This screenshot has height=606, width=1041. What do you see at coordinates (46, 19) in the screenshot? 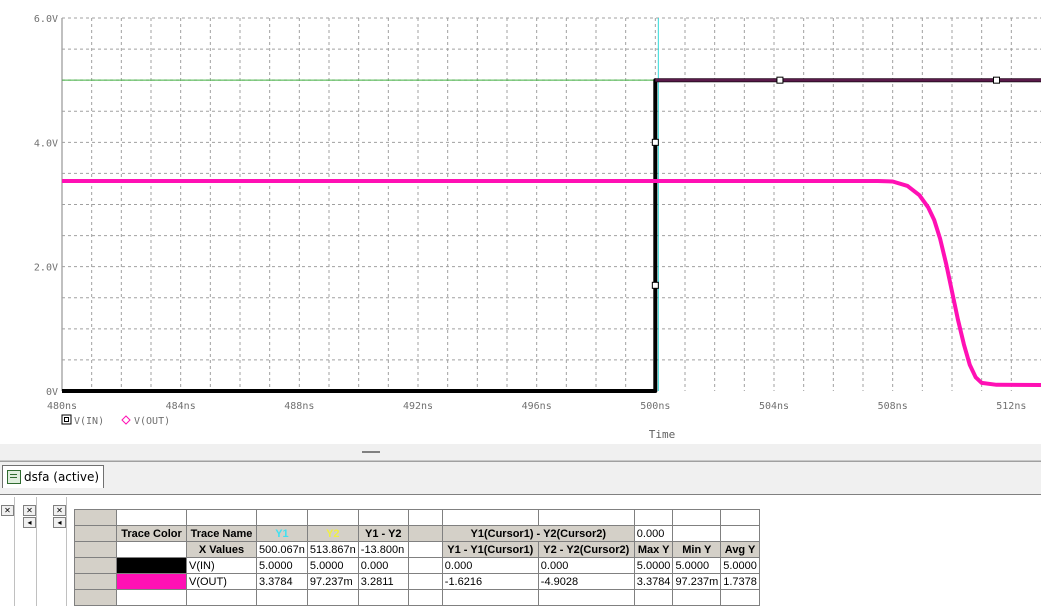
I see `y-tick-label: 6.0V` at bounding box center [46, 19].